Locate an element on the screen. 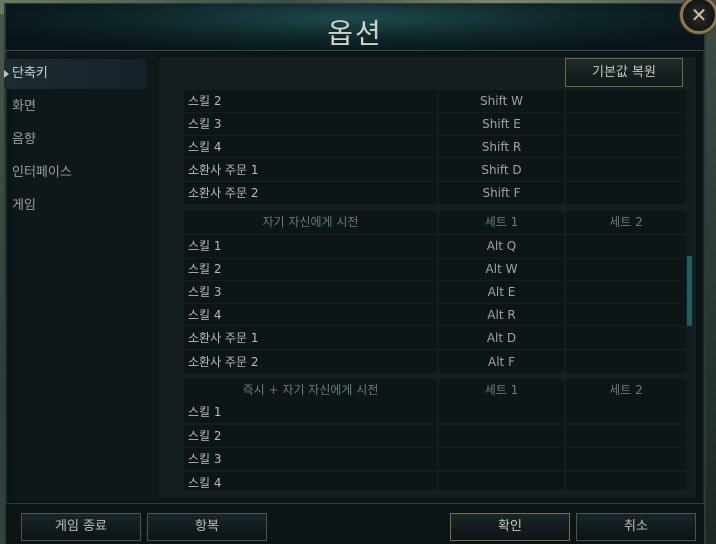 This screenshot has height=544, width=716. hotkey-row: 스킬 2 Alt W is located at coordinates (435, 269).